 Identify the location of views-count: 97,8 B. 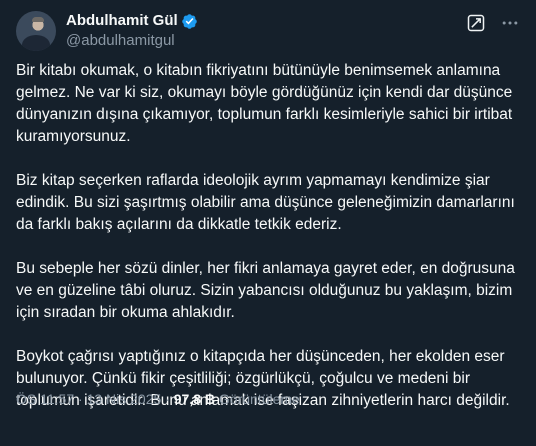
(194, 399).